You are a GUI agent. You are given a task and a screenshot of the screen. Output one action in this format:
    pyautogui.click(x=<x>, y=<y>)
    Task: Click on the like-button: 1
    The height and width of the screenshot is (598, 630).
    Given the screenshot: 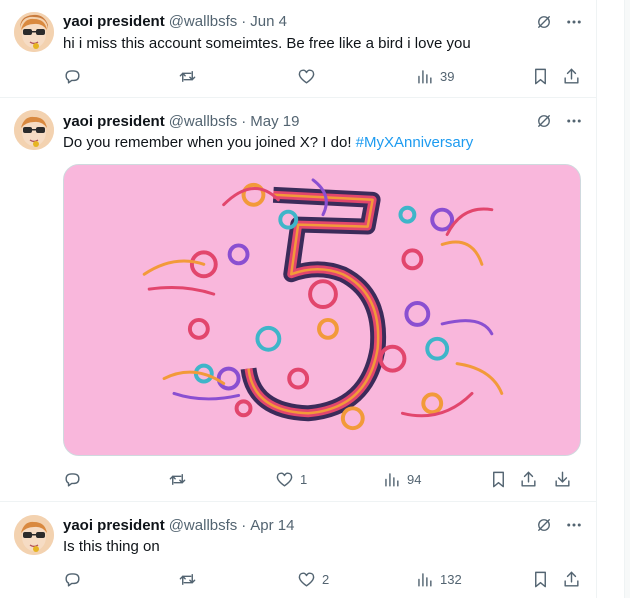 What is the action you would take?
    pyautogui.click(x=291, y=479)
    